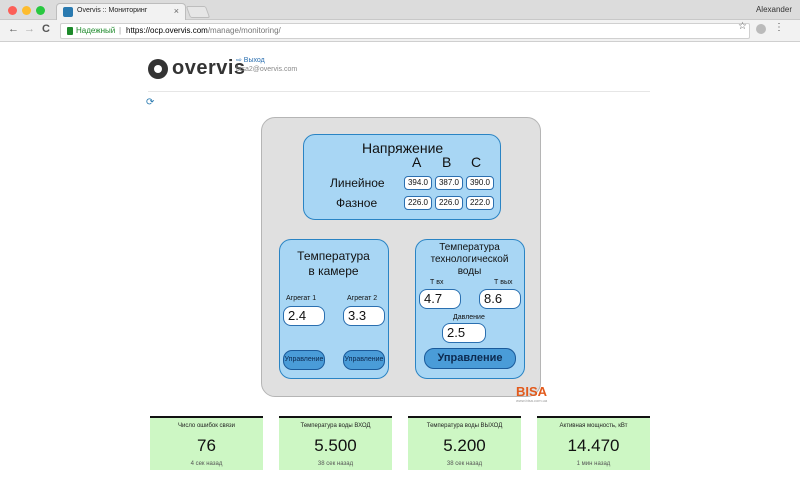 This screenshot has height=480, width=800. I want to click on phase-voltage-label: Фазное, so click(357, 203).